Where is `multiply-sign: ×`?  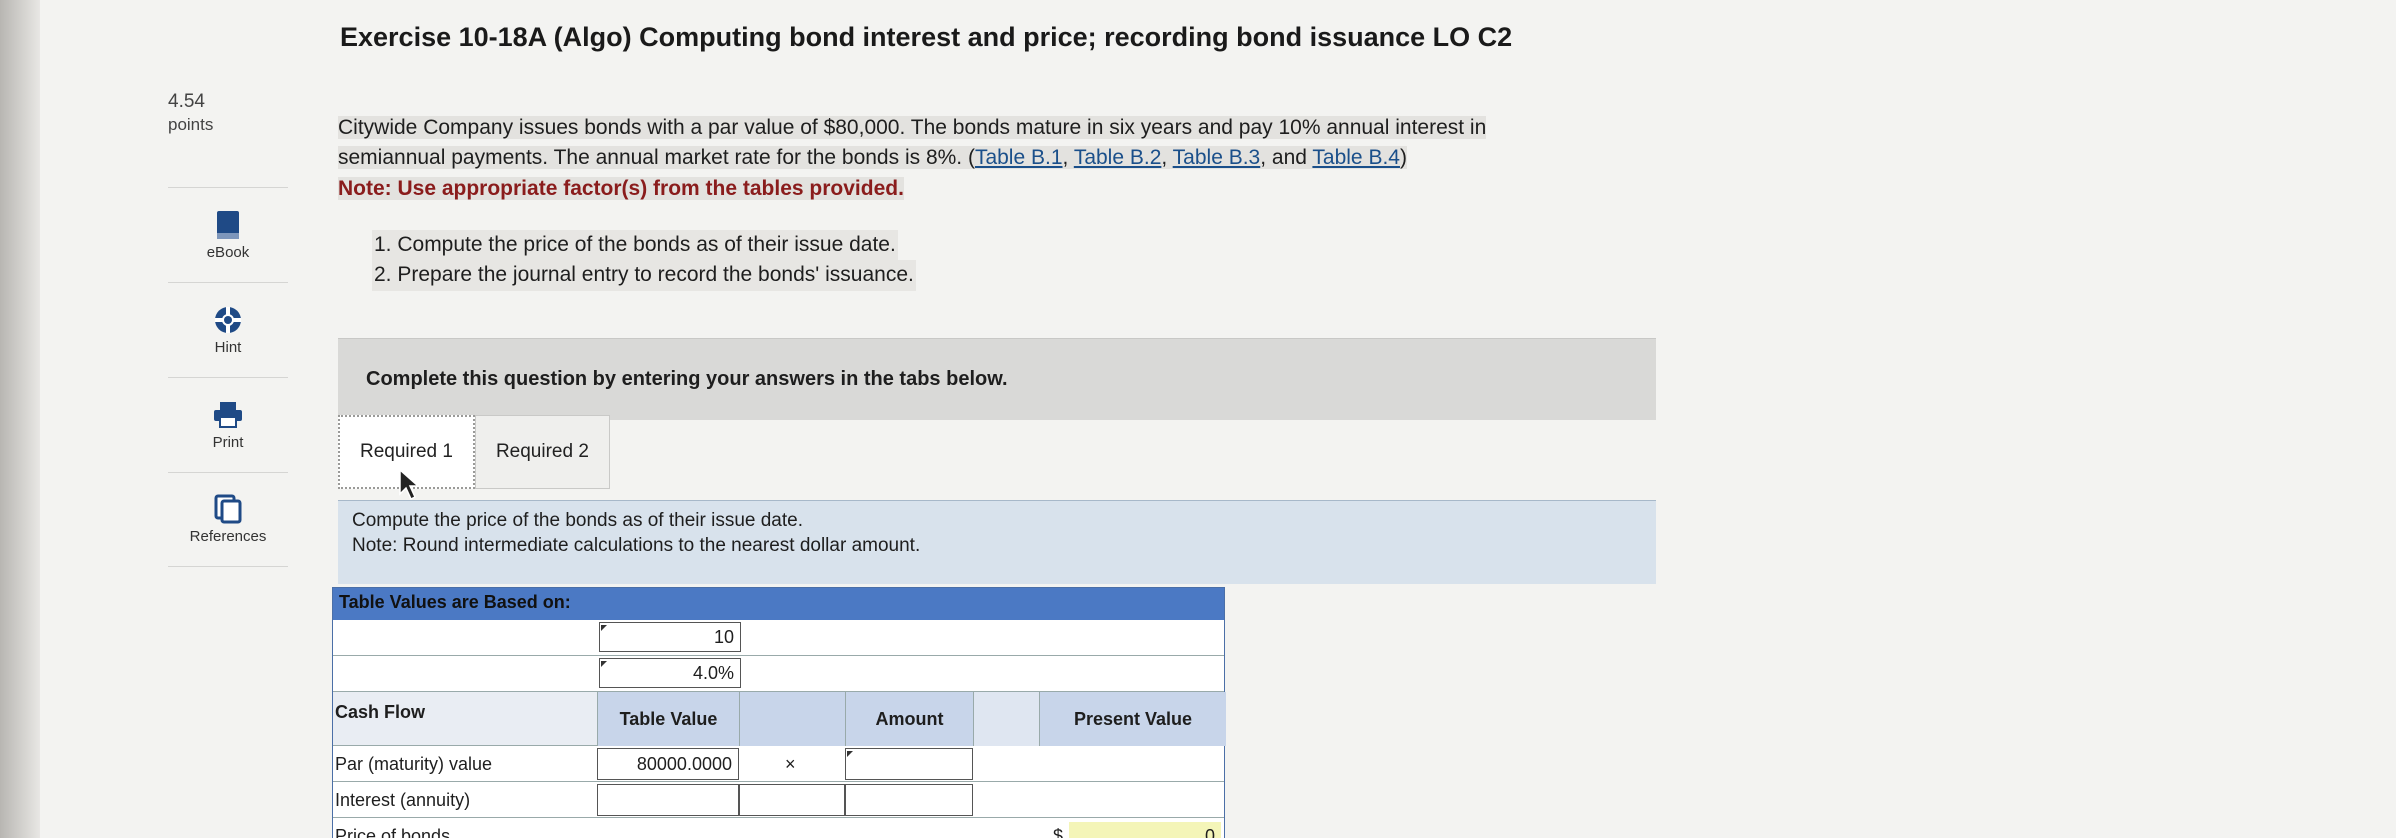
multiply-sign: × is located at coordinates (790, 764).